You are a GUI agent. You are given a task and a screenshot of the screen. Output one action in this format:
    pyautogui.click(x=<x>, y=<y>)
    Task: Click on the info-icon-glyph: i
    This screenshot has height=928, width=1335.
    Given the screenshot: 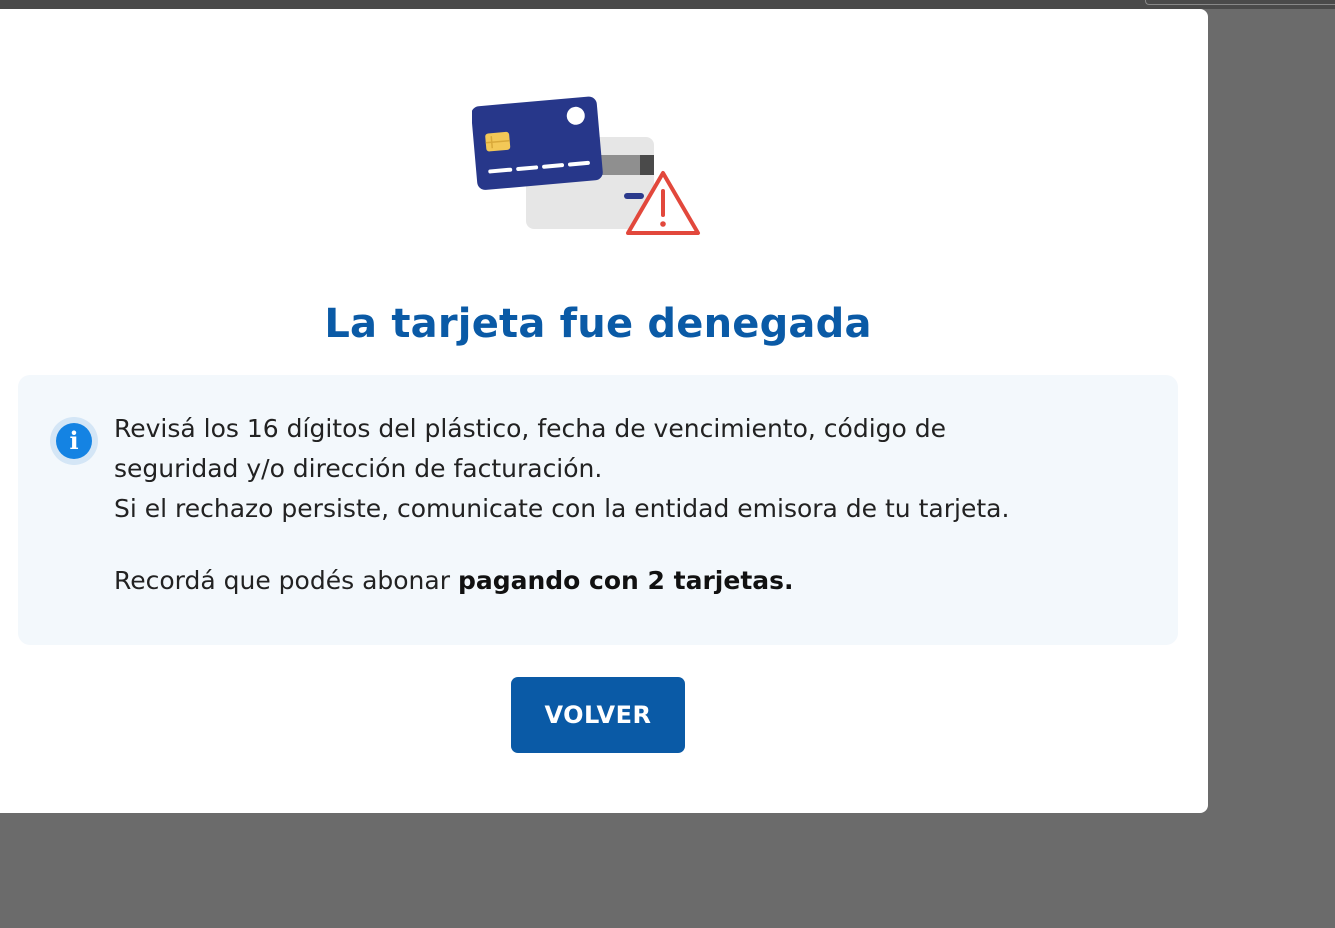 What is the action you would take?
    pyautogui.click(x=74, y=441)
    